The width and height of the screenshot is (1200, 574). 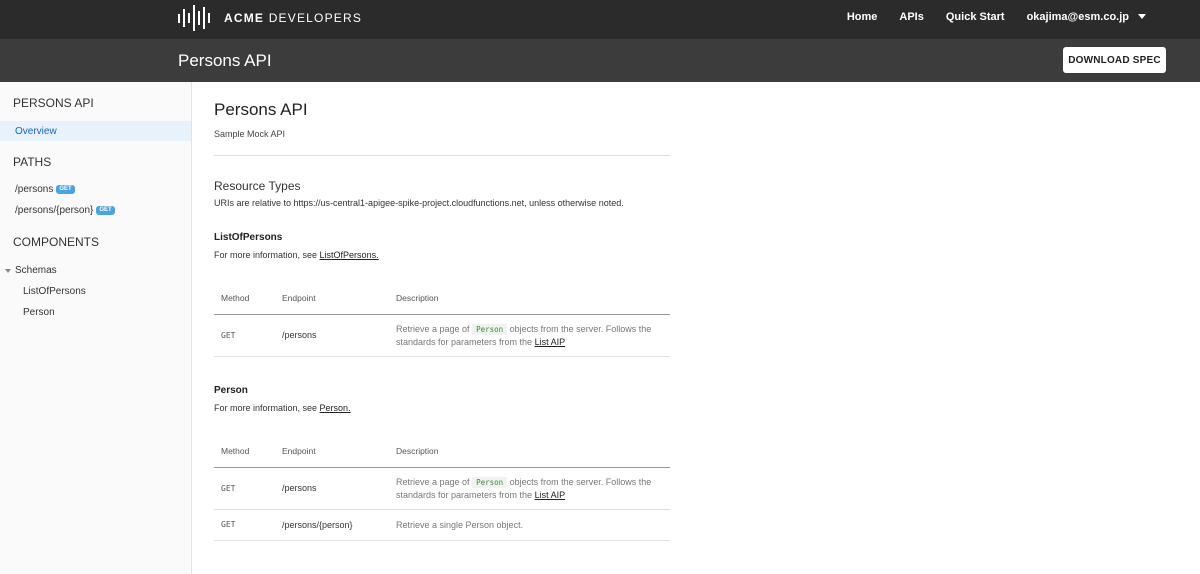 What do you see at coordinates (39, 312) in the screenshot?
I see `sidebar-schema-person: Person` at bounding box center [39, 312].